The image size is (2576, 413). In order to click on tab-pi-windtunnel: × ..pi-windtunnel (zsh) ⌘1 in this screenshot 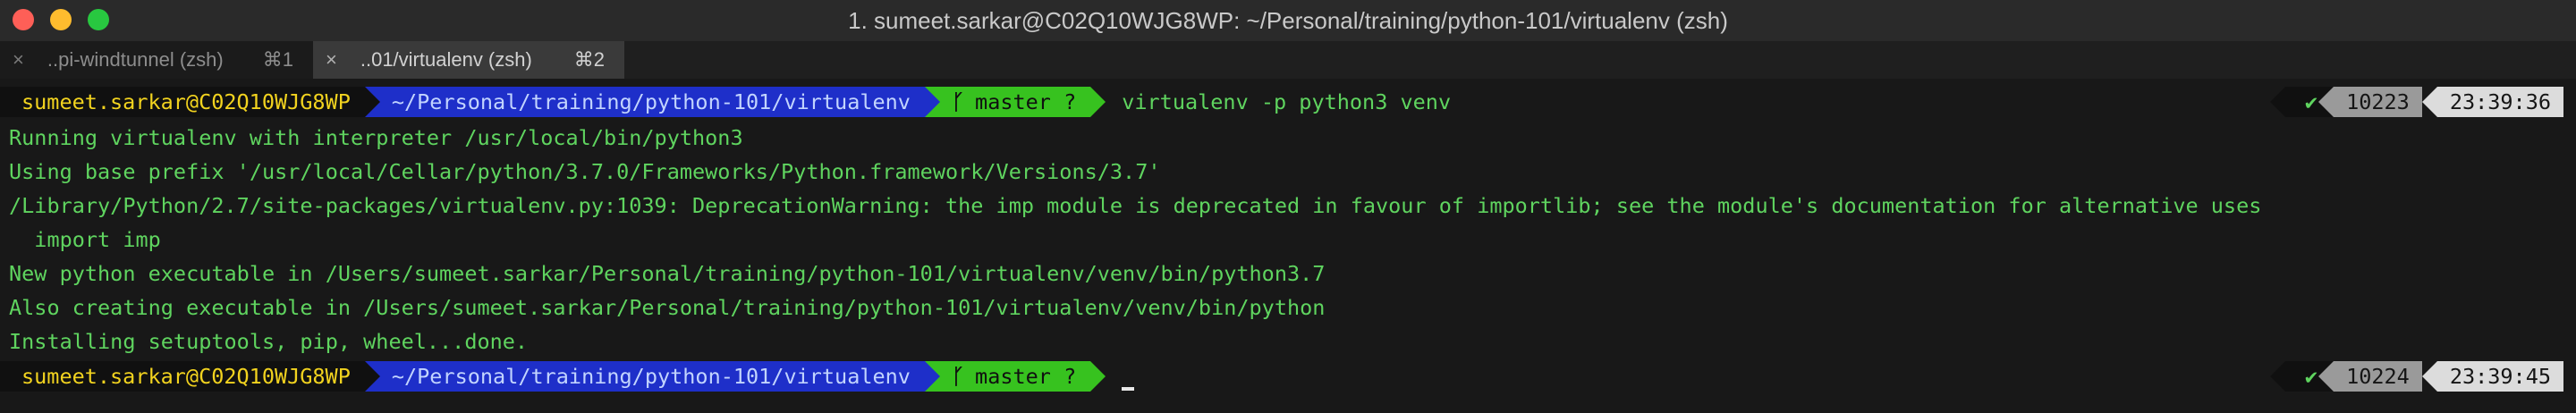, I will do `click(156, 60)`.